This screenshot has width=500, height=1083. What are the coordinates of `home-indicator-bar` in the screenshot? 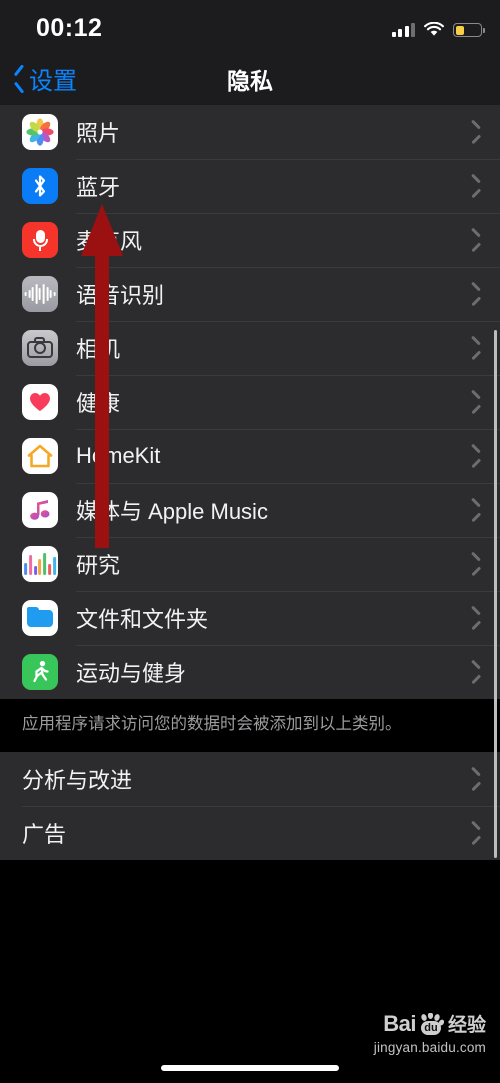 It's located at (250, 1068).